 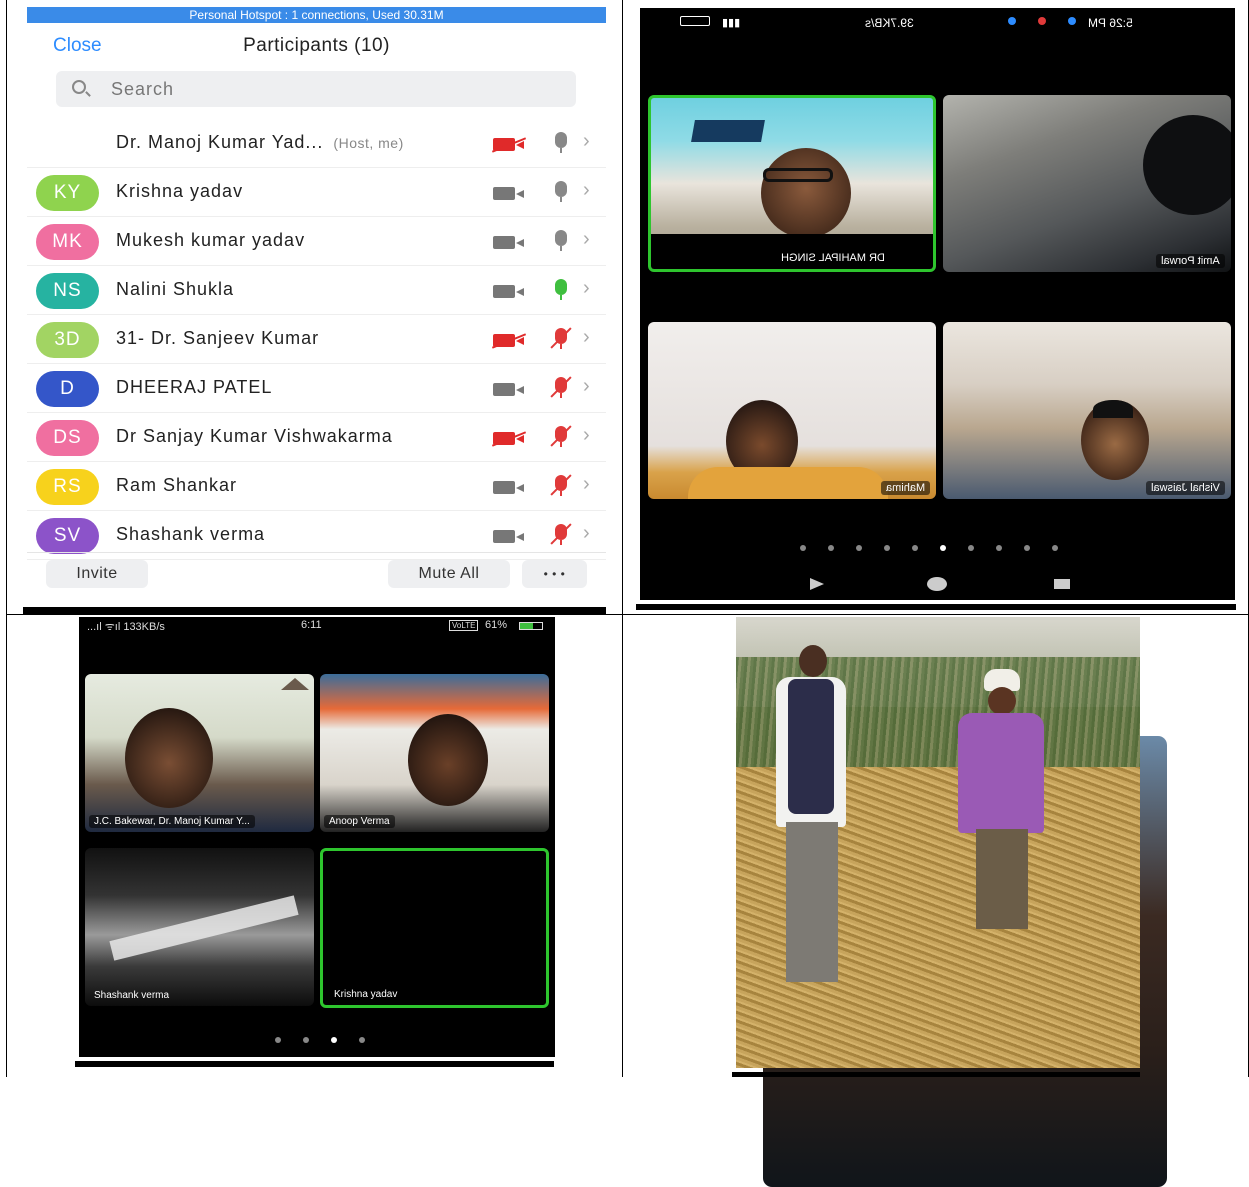 I want to click on invite-button: Invite, so click(x=97, y=574).